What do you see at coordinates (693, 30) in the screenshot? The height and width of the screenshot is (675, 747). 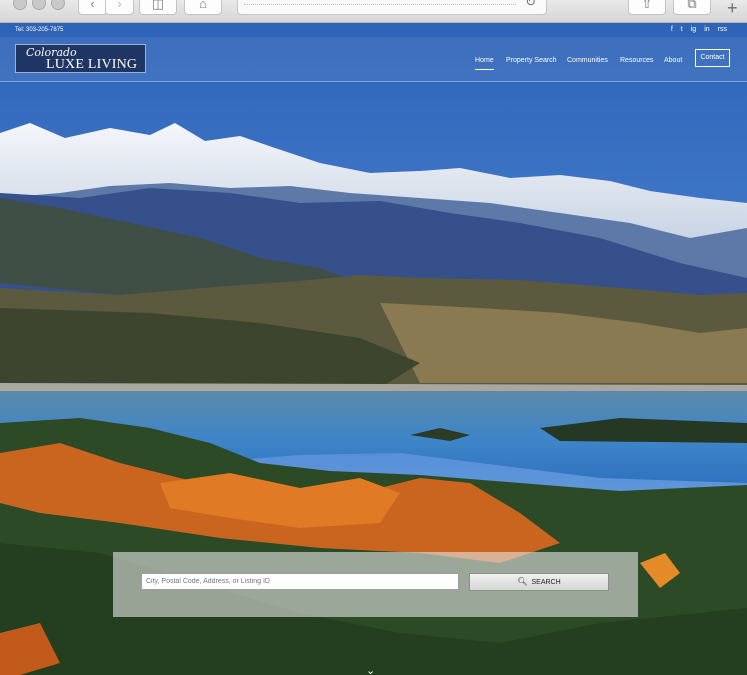 I see `instagram-icon: ig` at bounding box center [693, 30].